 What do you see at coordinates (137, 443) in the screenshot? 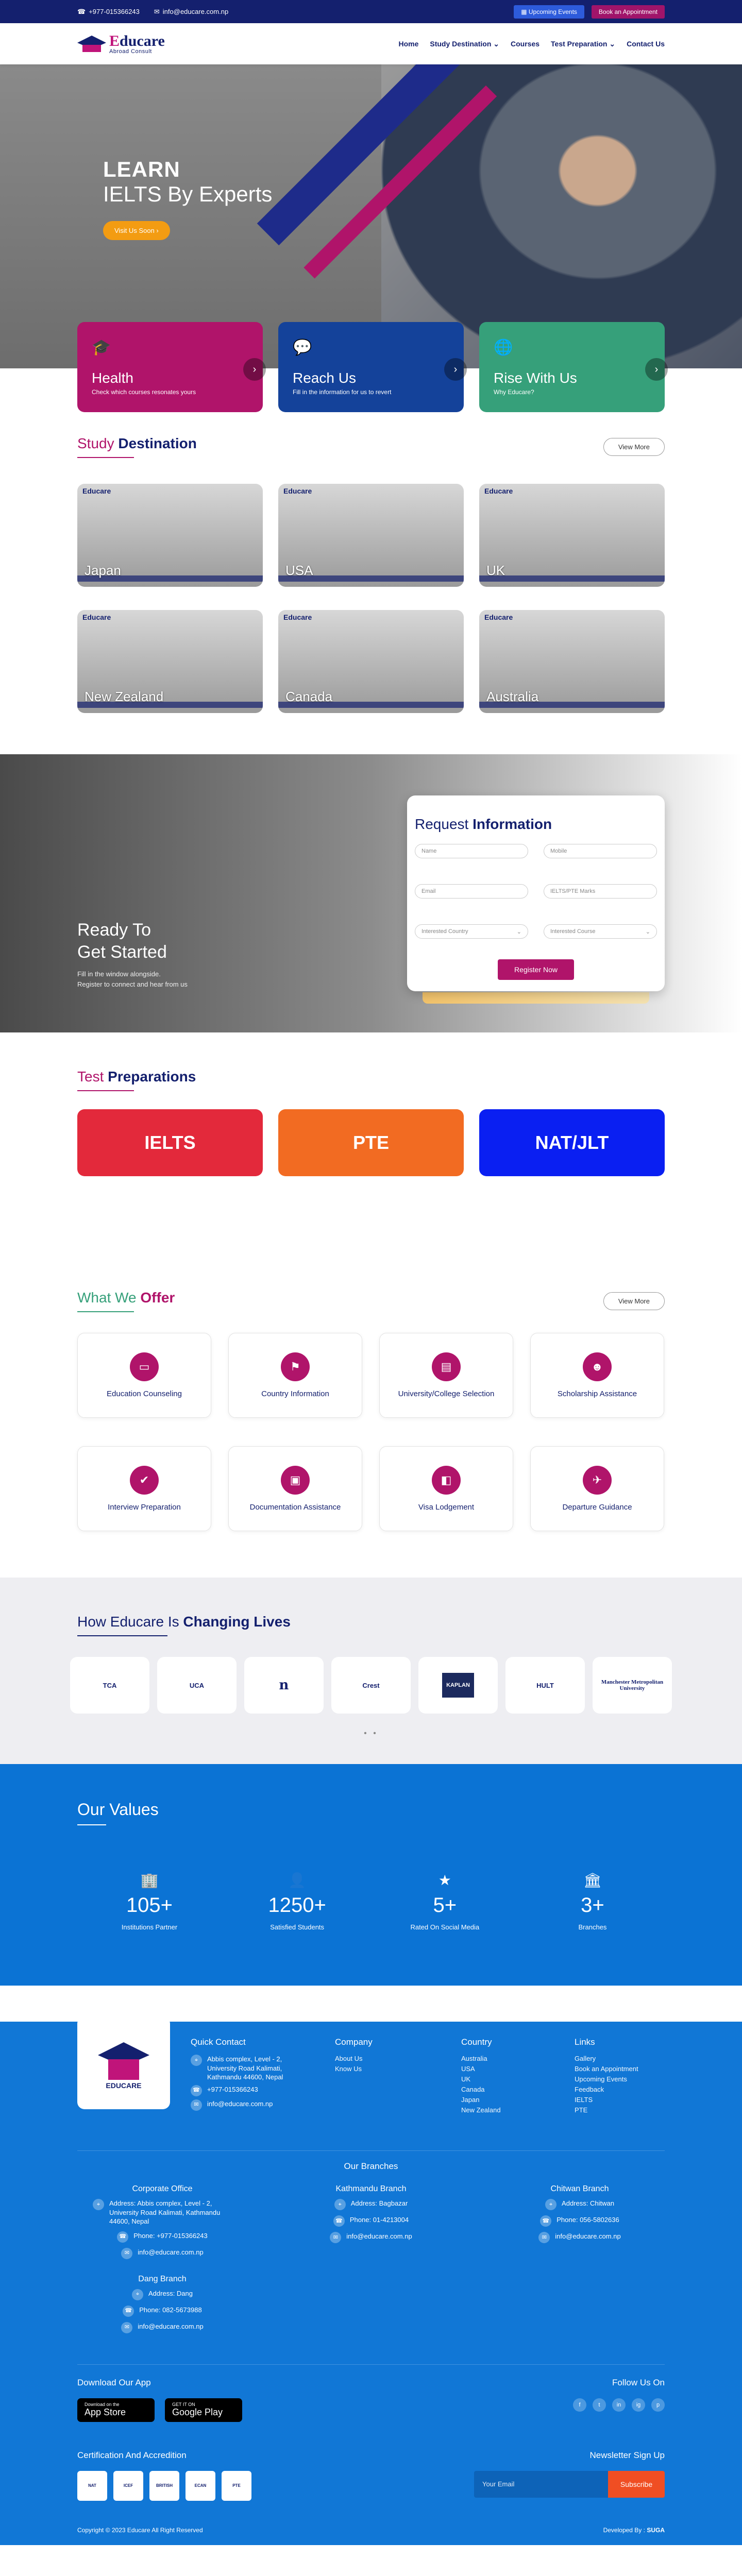
I see `section-title: Study Destination` at bounding box center [137, 443].